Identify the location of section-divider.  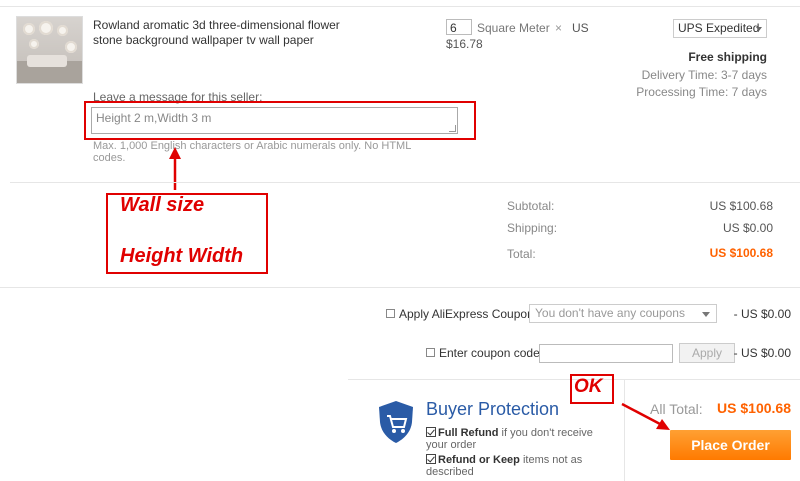
(400, 287).